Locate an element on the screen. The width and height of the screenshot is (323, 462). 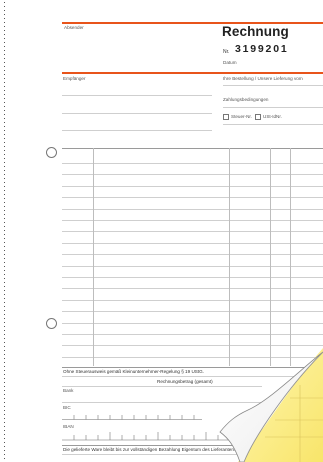
carbonless-copy-corner is located at coordinates (271, 405).